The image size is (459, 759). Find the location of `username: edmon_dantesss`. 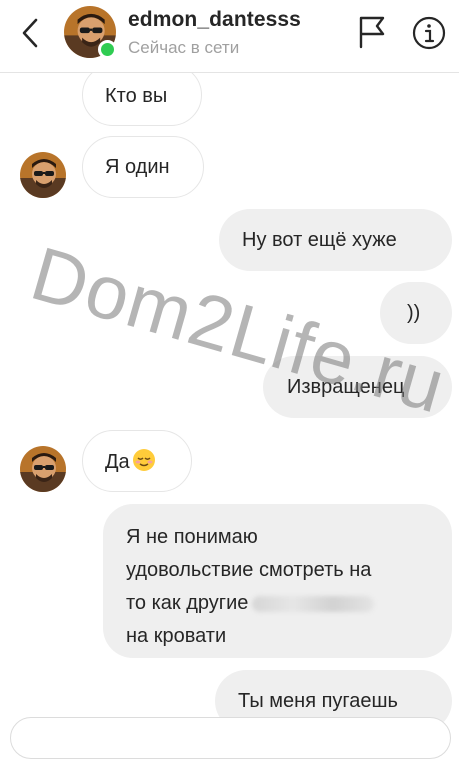

username: edmon_dantesss is located at coordinates (214, 20).